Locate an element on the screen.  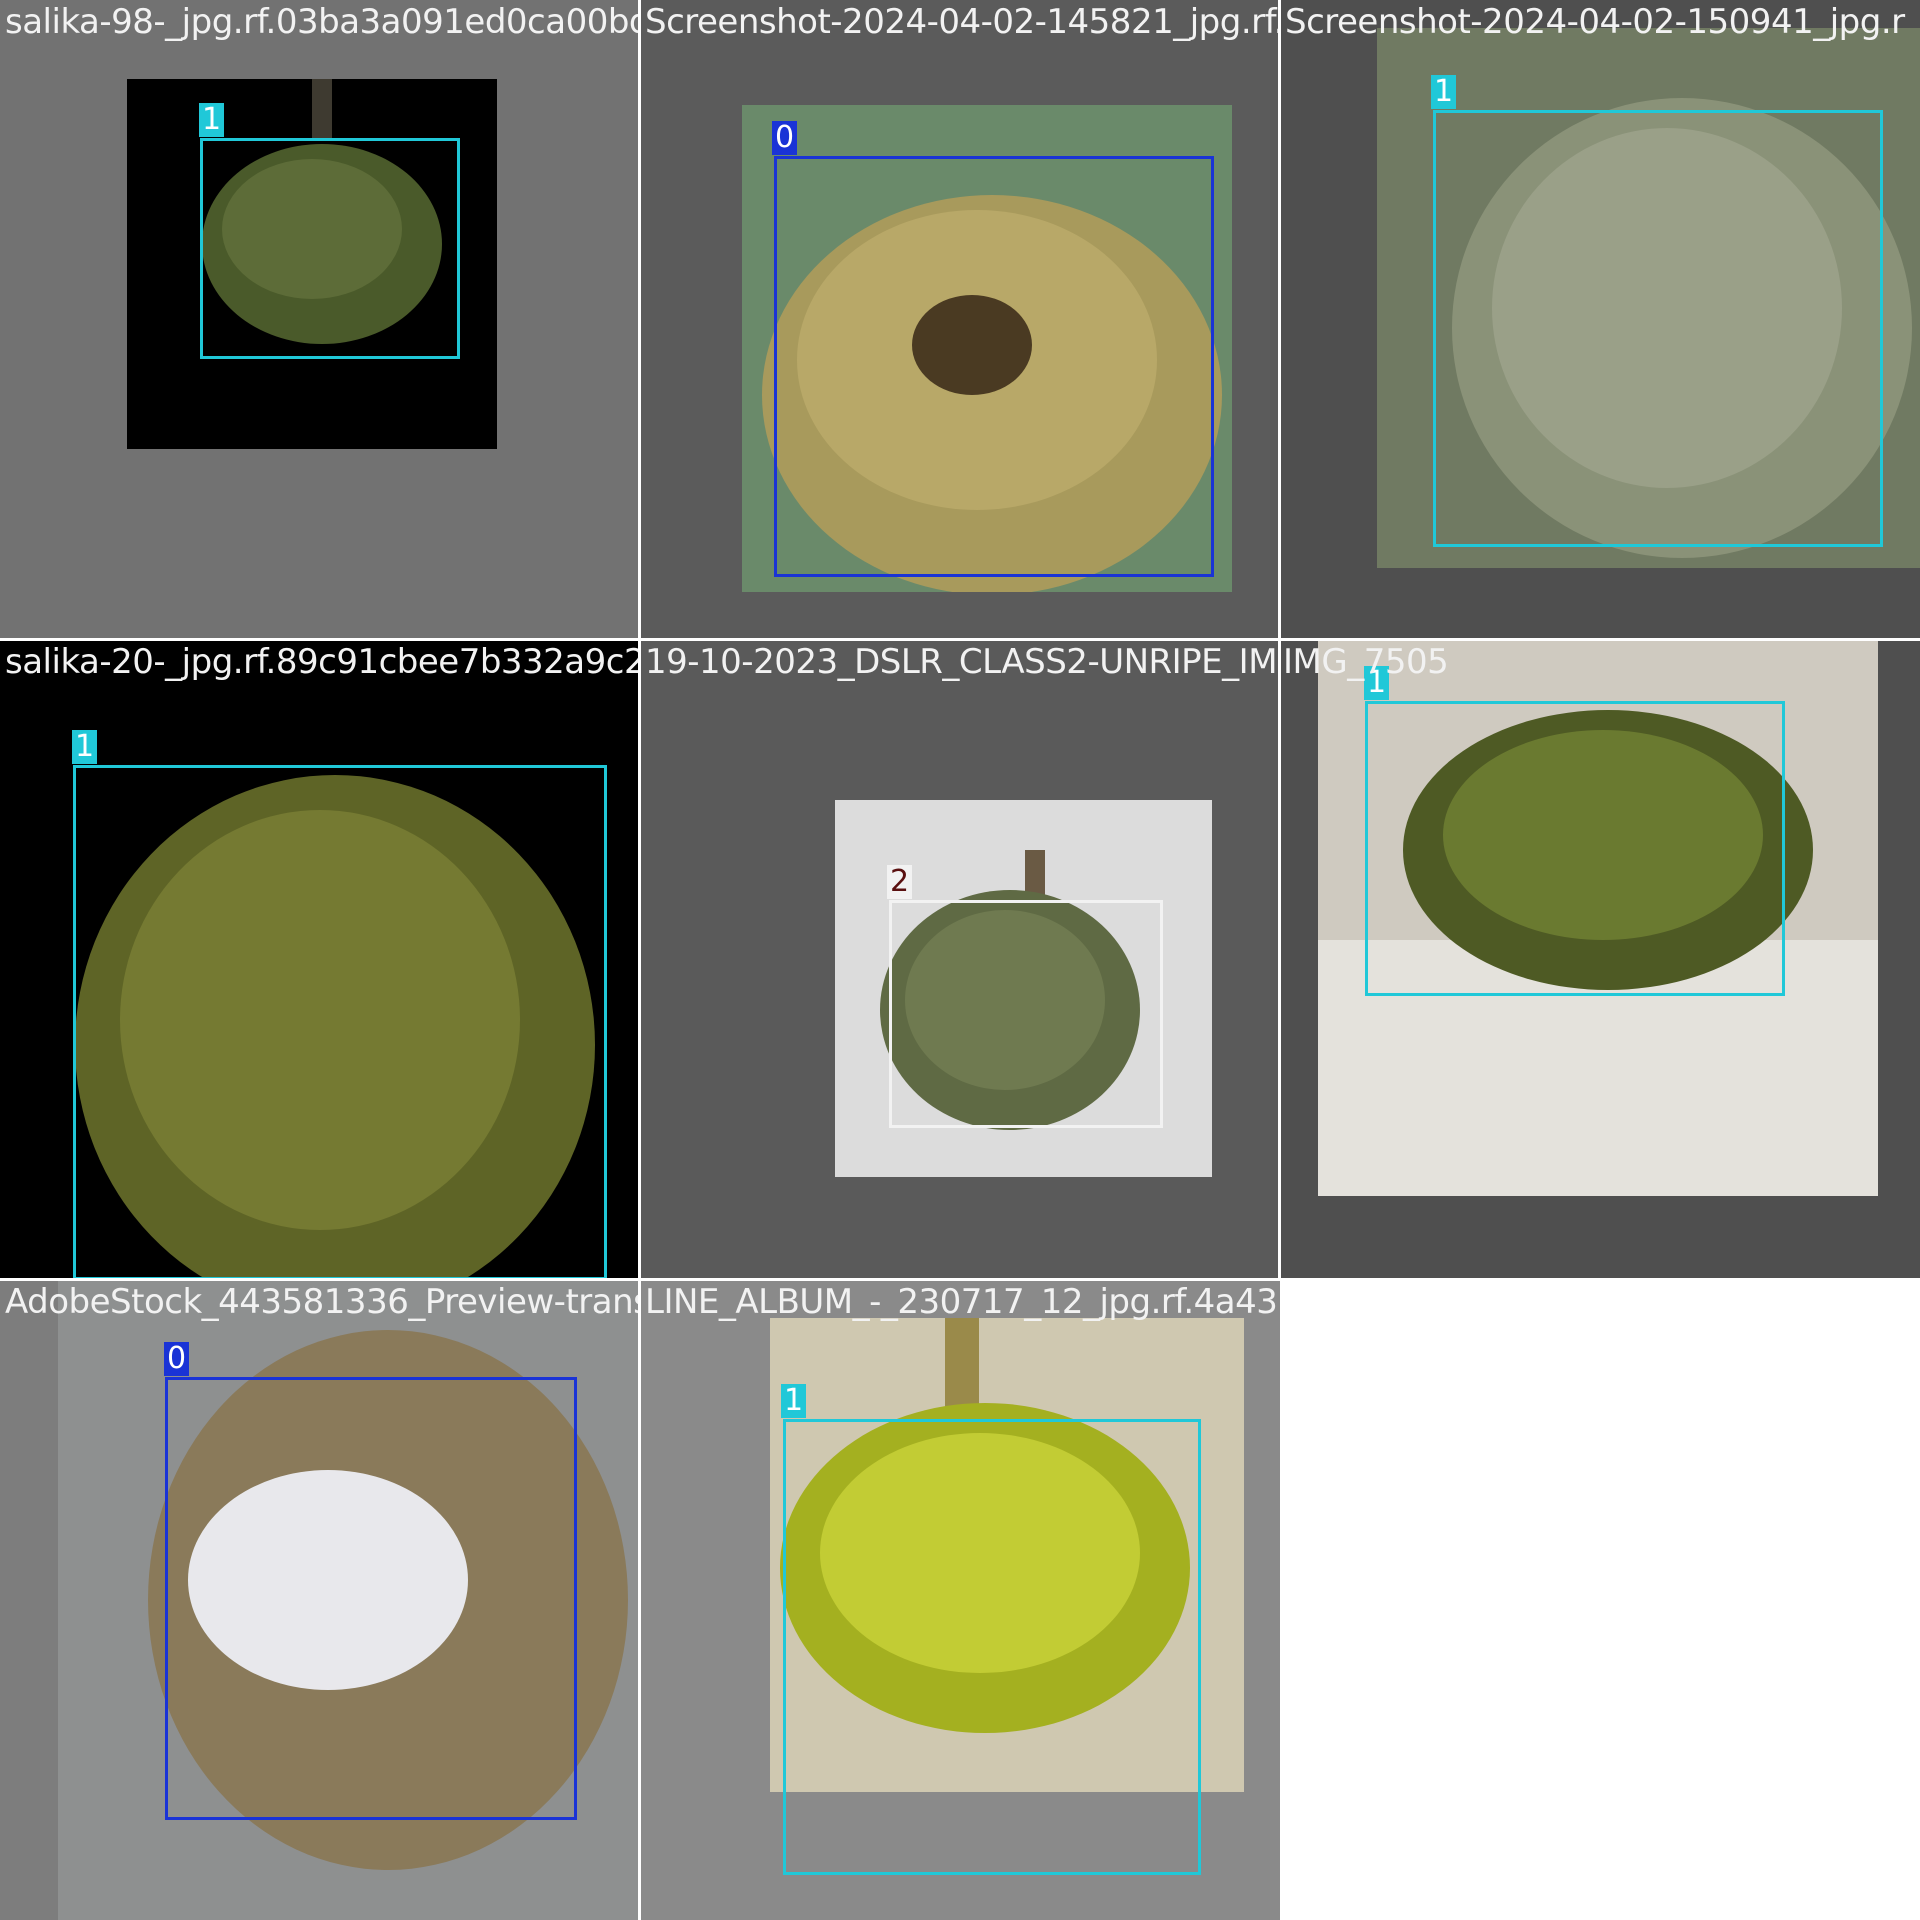
mosaic-tile-6: 1 IMG_7505 is located at coordinates (1600, 960).